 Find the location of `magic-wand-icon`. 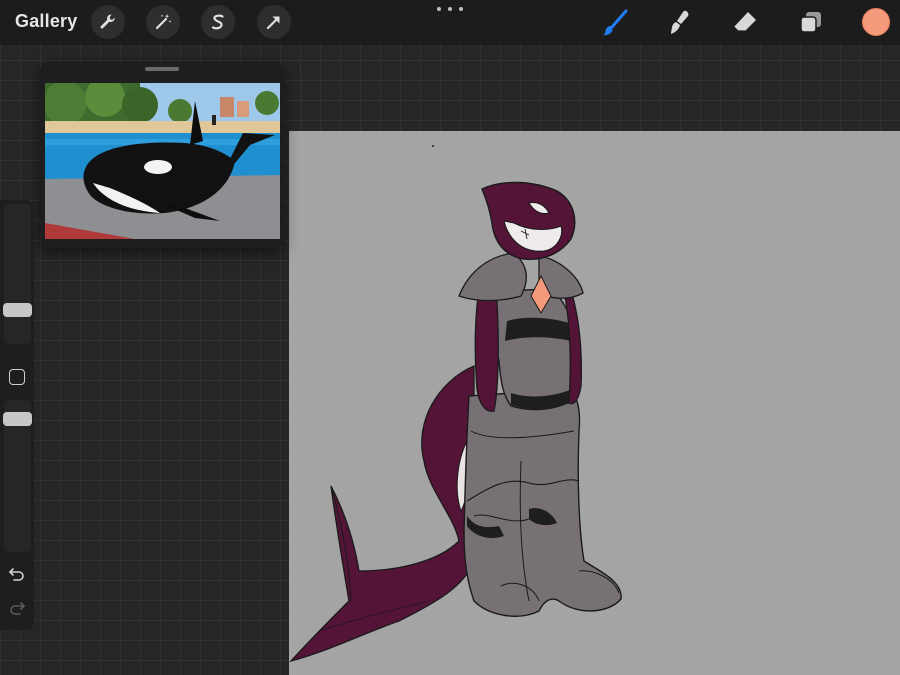

magic-wand-icon is located at coordinates (163, 22).